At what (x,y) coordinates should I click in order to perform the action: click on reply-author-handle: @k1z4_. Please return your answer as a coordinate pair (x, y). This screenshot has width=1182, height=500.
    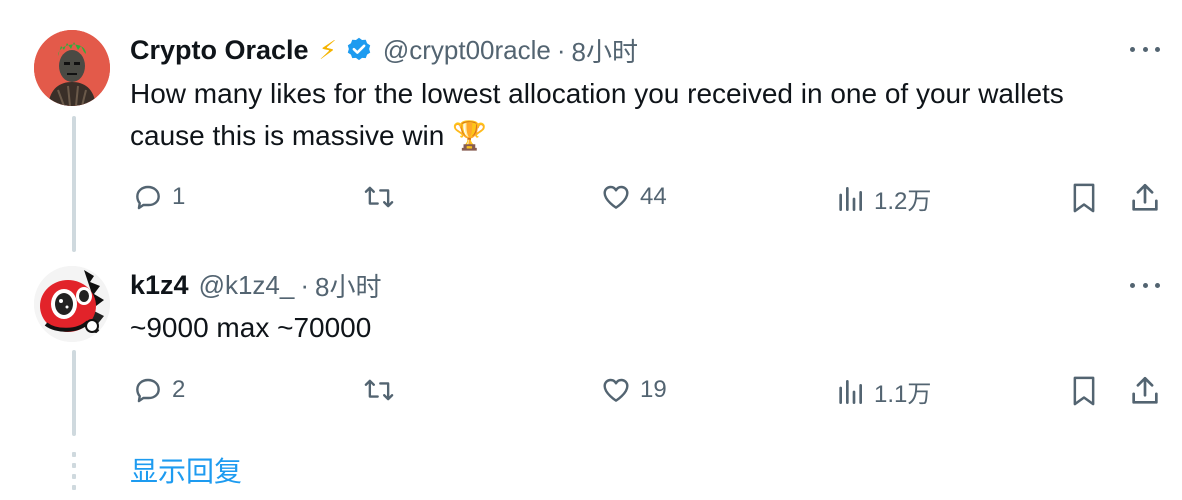
    Looking at the image, I should click on (247, 285).